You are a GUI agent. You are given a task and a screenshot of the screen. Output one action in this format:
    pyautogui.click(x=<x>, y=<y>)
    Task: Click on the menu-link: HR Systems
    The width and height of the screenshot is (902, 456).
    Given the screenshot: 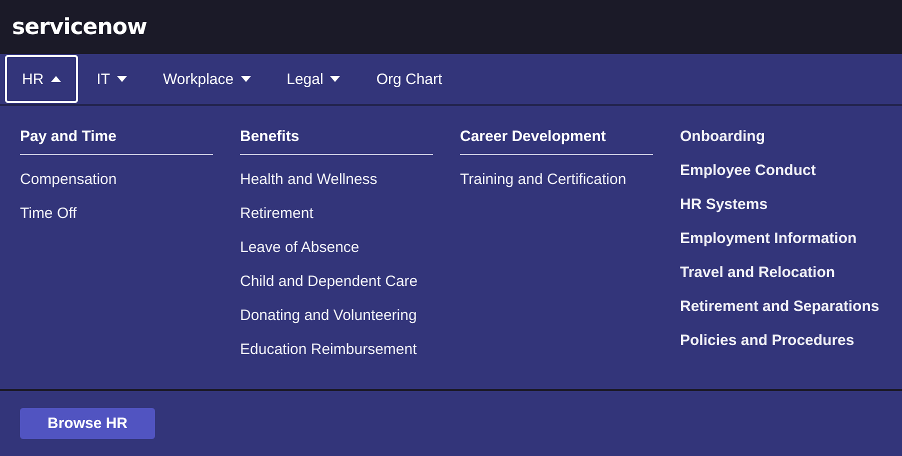 What is the action you would take?
    pyautogui.click(x=777, y=213)
    